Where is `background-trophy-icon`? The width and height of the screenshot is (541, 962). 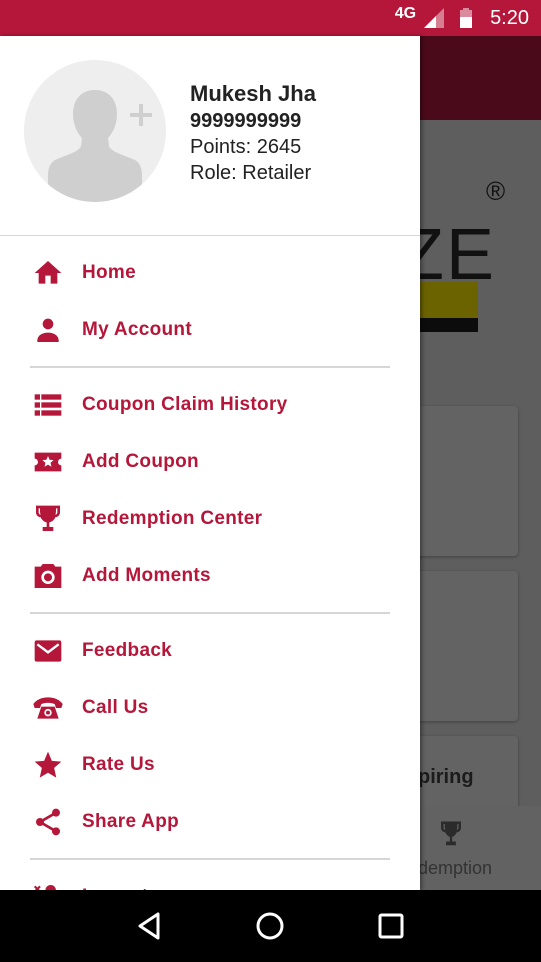 background-trophy-icon is located at coordinates (451, 833).